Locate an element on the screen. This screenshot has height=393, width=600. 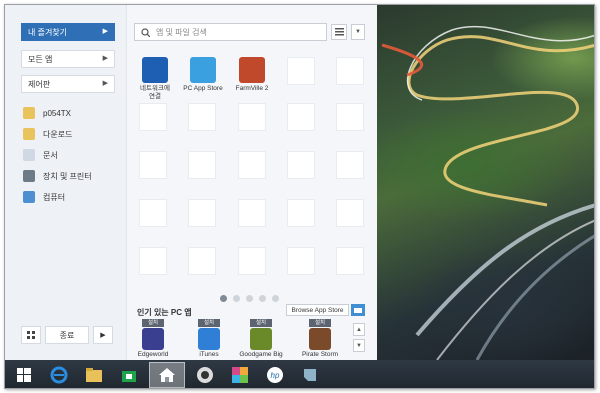
itunes-icon is located at coordinates (209, 339).